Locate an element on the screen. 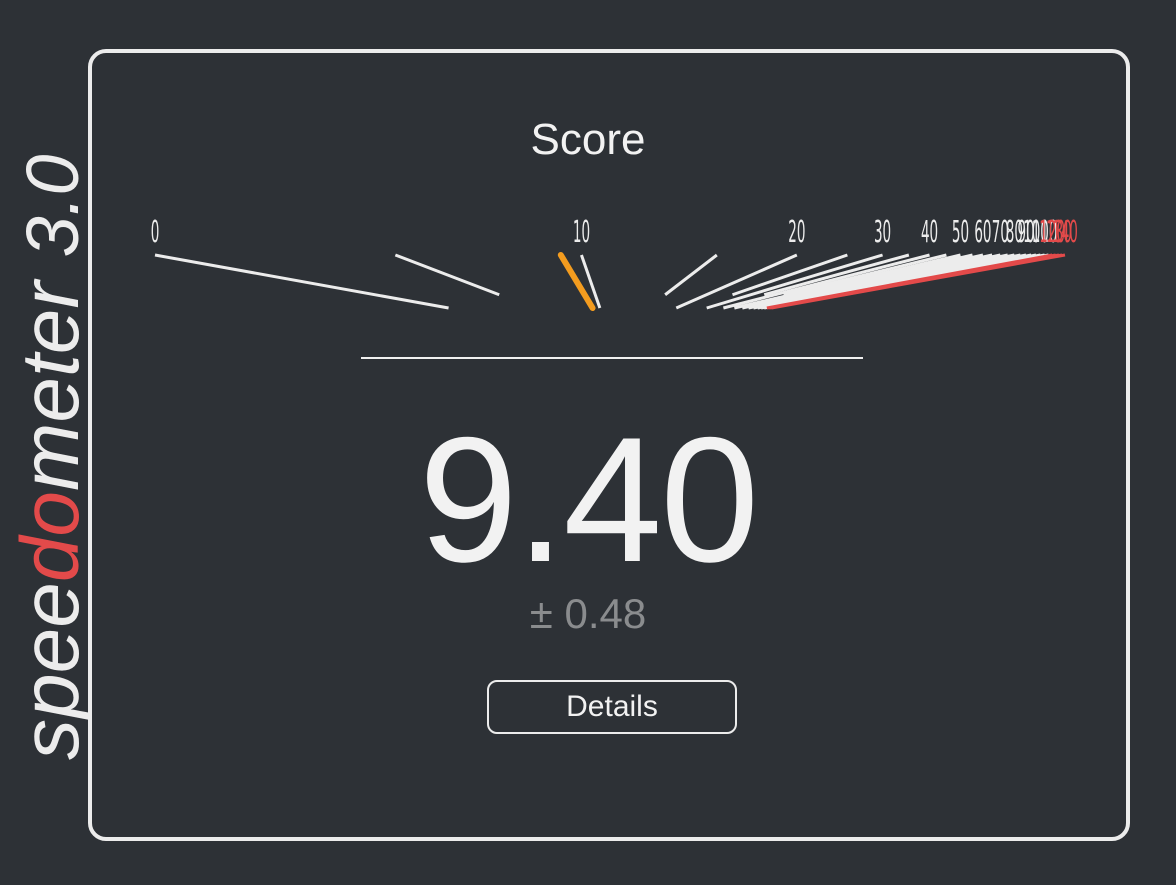  speedometer-gauge: 0 10 20 30 40 50 60 708090100110120130140 is located at coordinates (614, 263).